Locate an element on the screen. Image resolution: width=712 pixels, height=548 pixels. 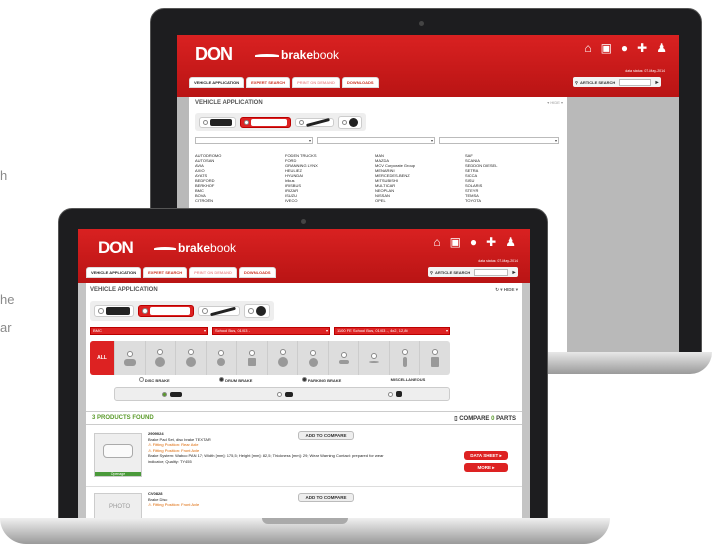
front-vehicle-bus is located at coordinates (166, 311).